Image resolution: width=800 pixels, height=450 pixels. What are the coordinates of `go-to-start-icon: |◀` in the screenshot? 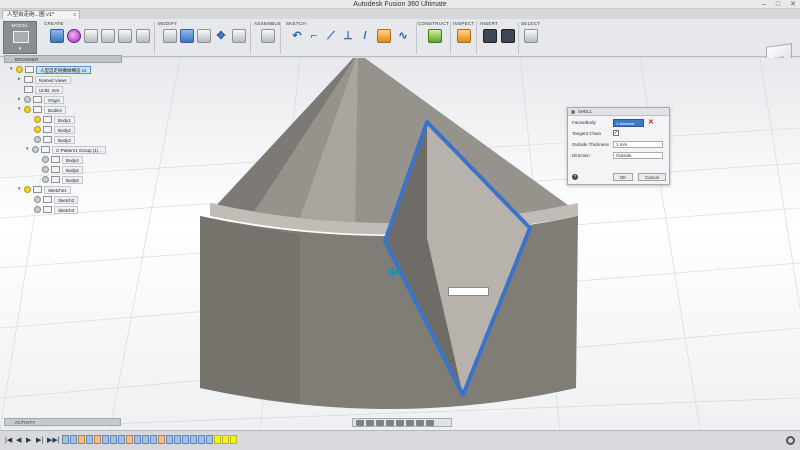 It's located at (8, 440).